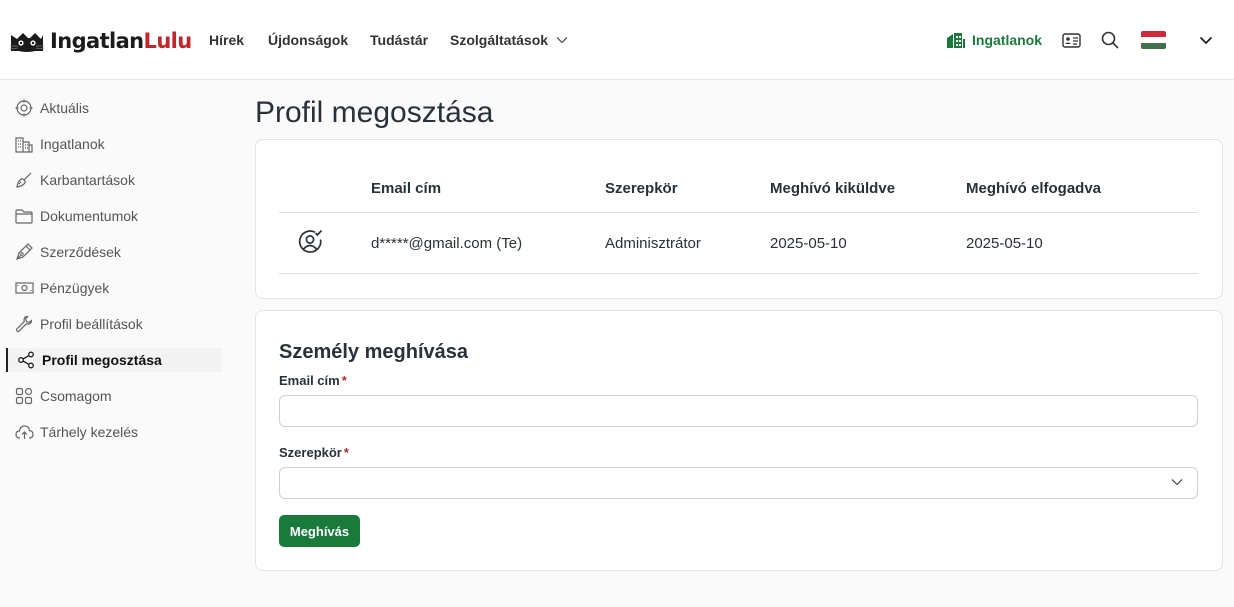 The height and width of the screenshot is (607, 1234). What do you see at coordinates (91, 324) in the screenshot?
I see `sidebar-item-label: Profil beállítások` at bounding box center [91, 324].